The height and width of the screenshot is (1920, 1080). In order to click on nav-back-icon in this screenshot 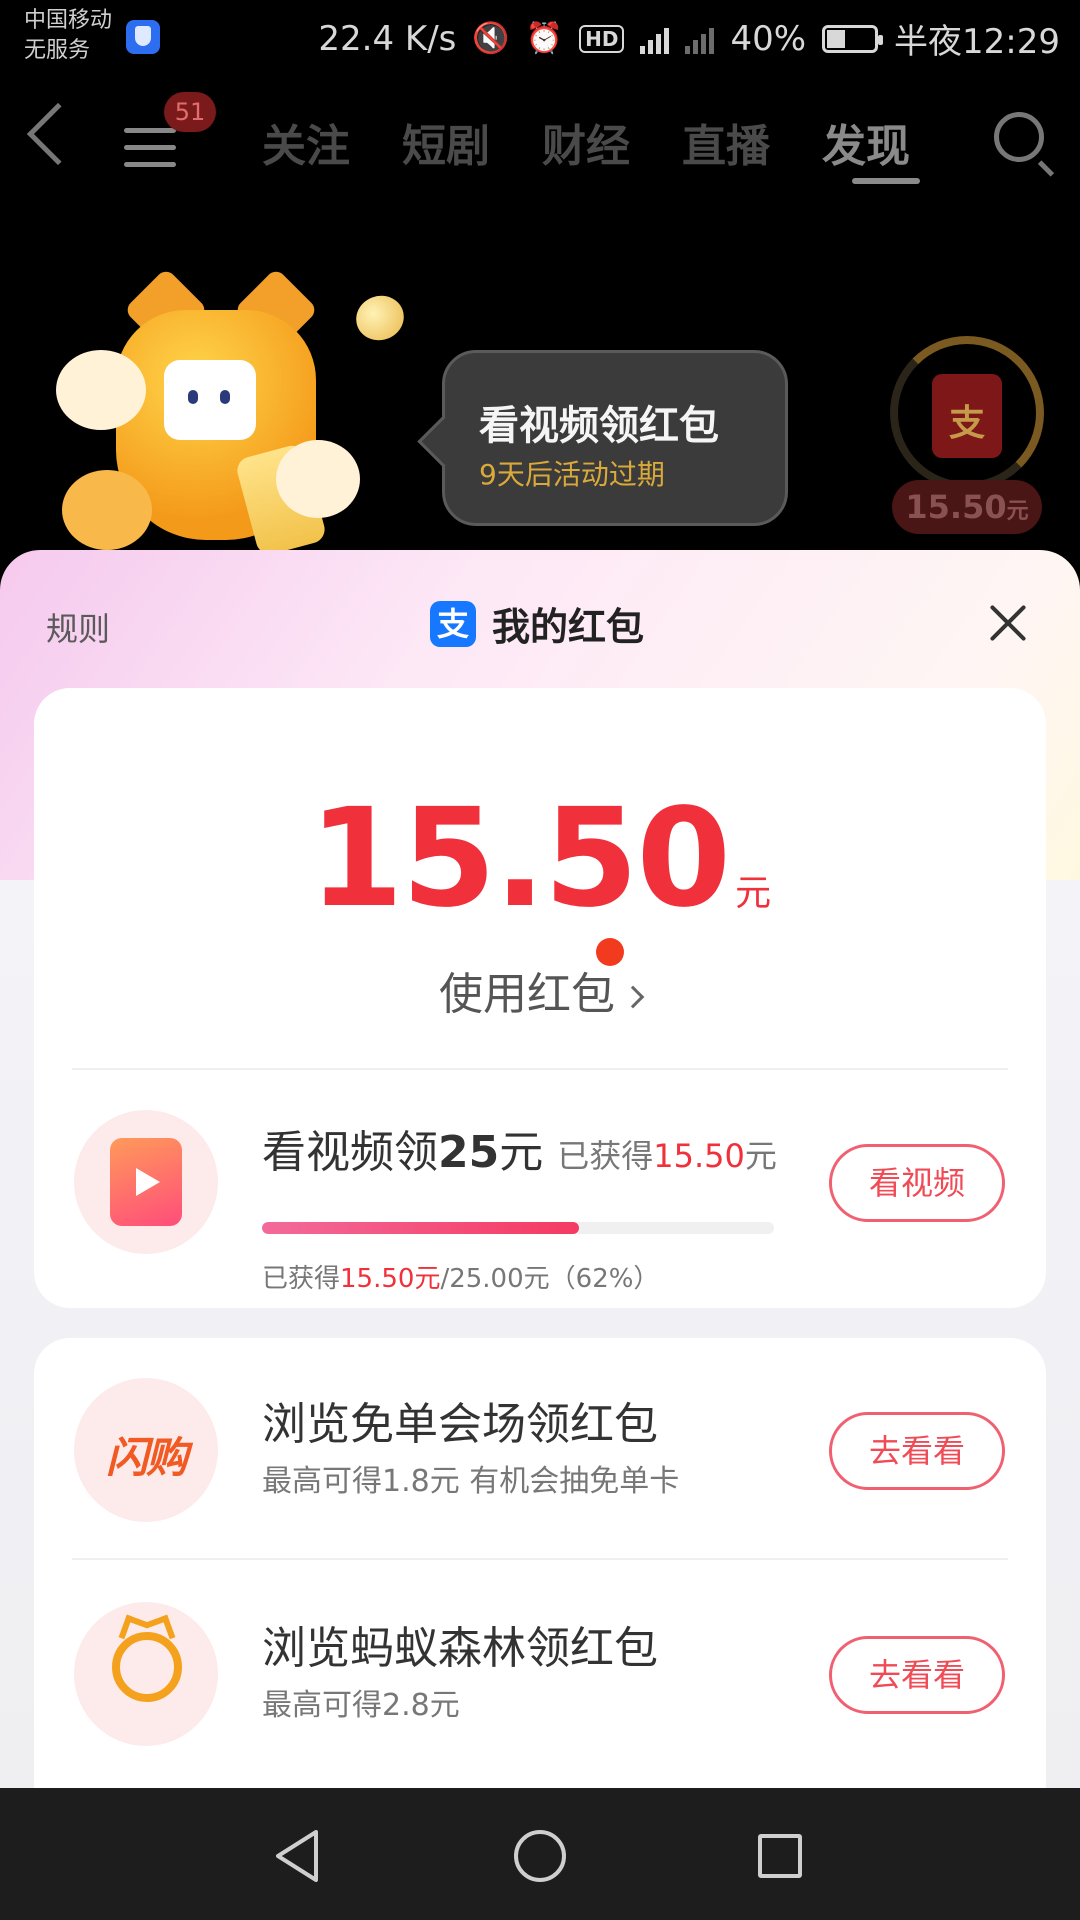, I will do `click(297, 1856)`.